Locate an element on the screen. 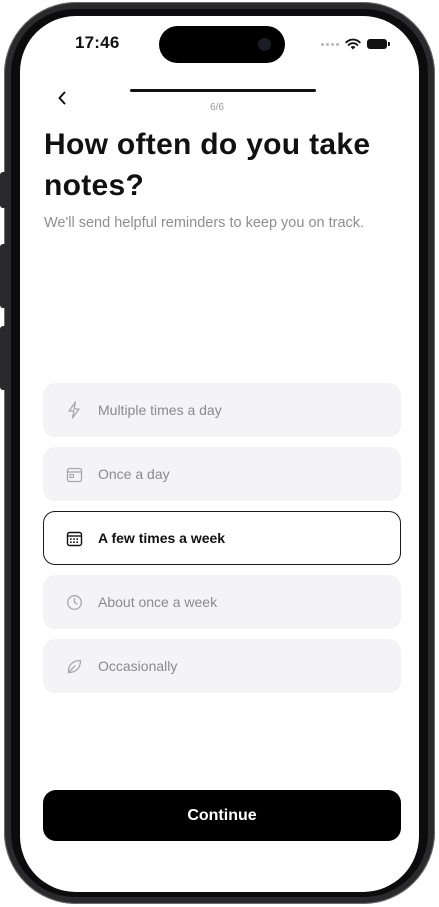  back-button is located at coordinates (62, 98).